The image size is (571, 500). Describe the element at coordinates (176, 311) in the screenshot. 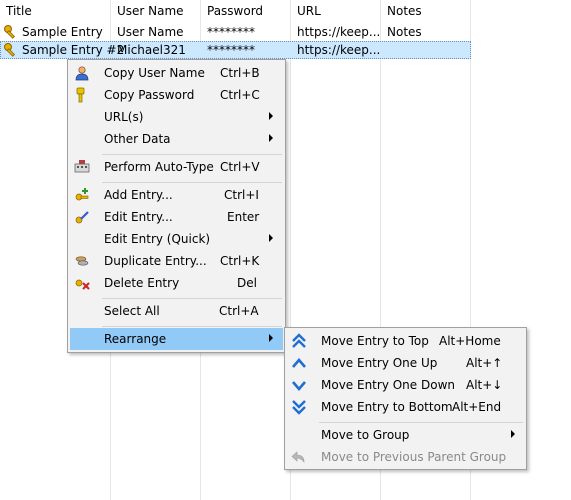

I see `menu-item-select-all: Select All Ctrl+A` at that location.